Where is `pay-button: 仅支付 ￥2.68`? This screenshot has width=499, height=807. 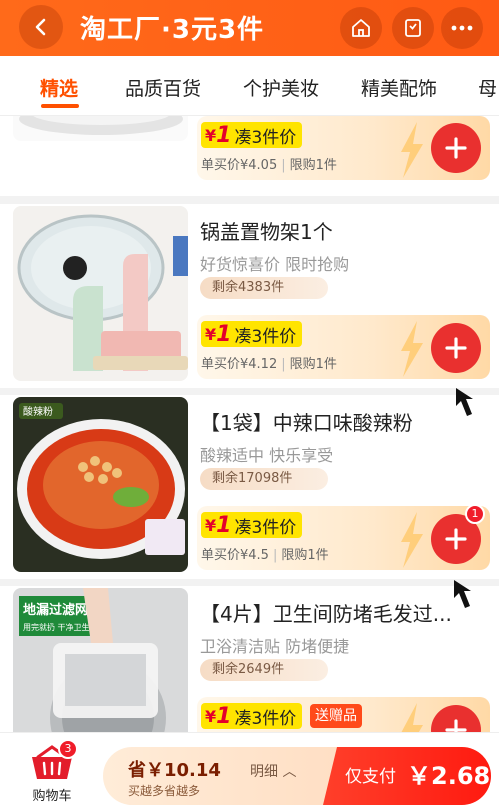 pay-button: 仅支付 ￥2.68 is located at coordinates (407, 776).